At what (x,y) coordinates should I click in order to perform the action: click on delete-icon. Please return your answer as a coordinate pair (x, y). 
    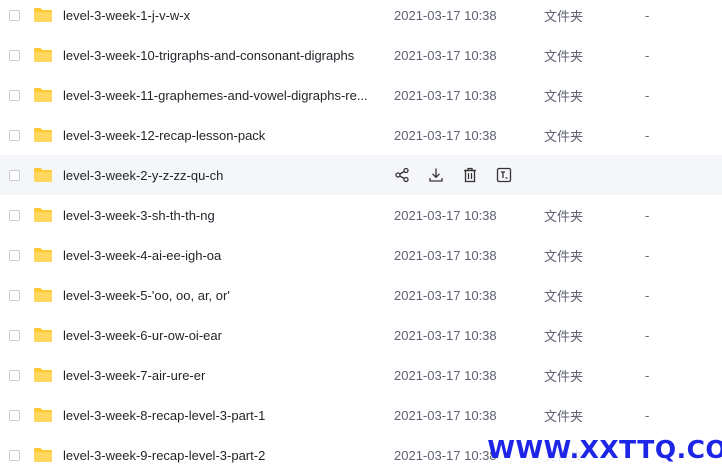
    Looking at the image, I should click on (470, 175).